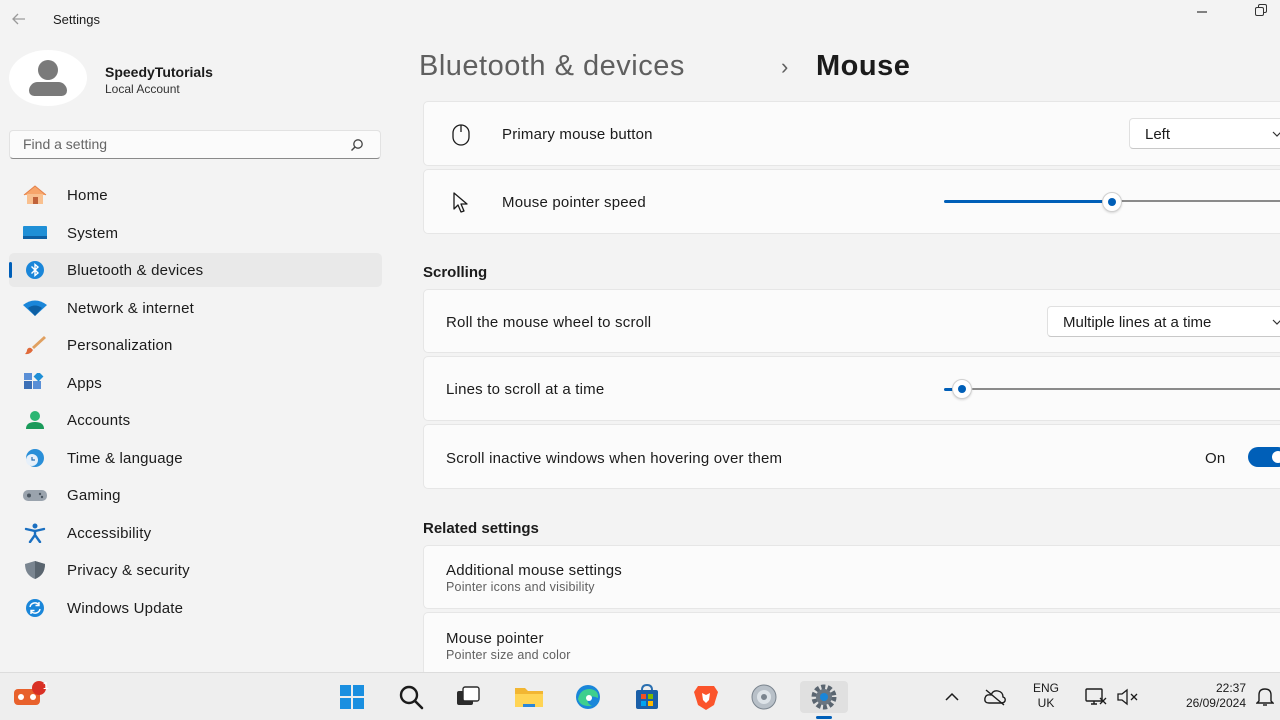 Image resolution: width=1280 pixels, height=720 pixels. What do you see at coordinates (34, 458) in the screenshot?
I see `clock-globe-icon` at bounding box center [34, 458].